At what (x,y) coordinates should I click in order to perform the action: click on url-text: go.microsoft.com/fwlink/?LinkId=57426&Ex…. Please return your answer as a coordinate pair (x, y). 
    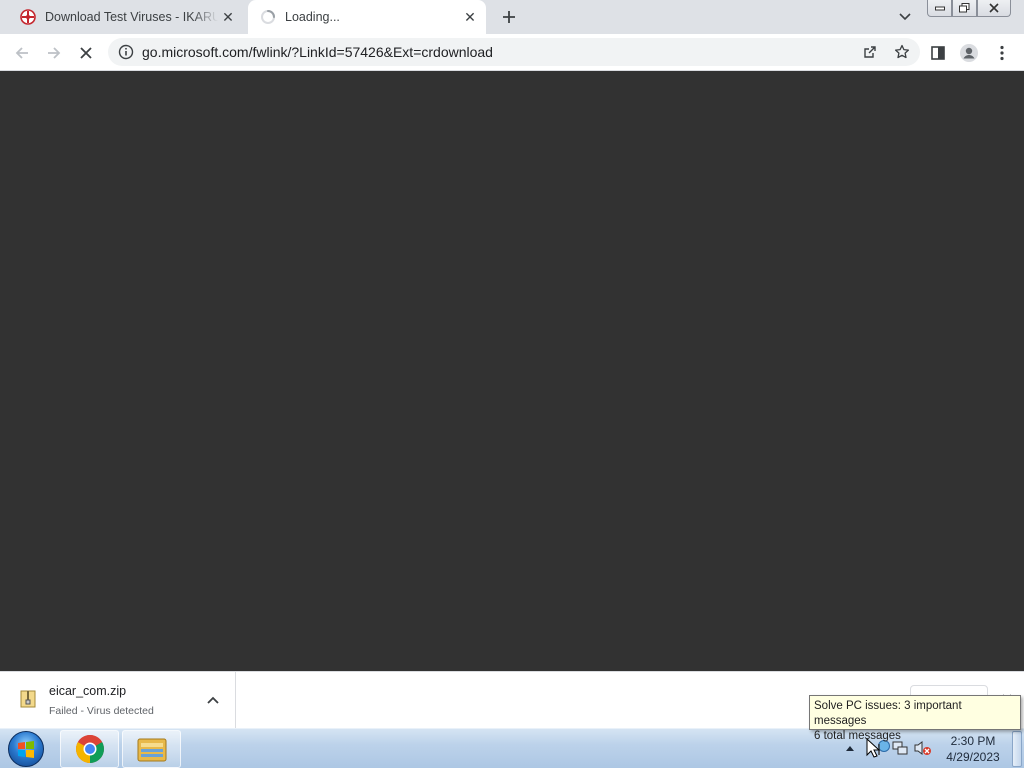
    Looking at the image, I should click on (317, 52).